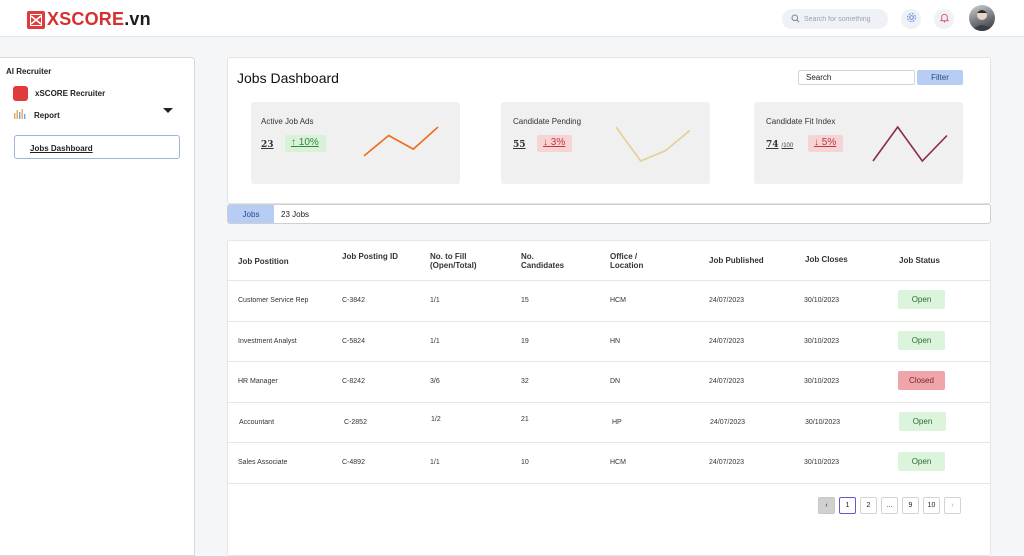 This screenshot has height=556, width=1024. What do you see at coordinates (86, 19) in the screenshot?
I see `brand-name-main: XSCORE` at bounding box center [86, 19].